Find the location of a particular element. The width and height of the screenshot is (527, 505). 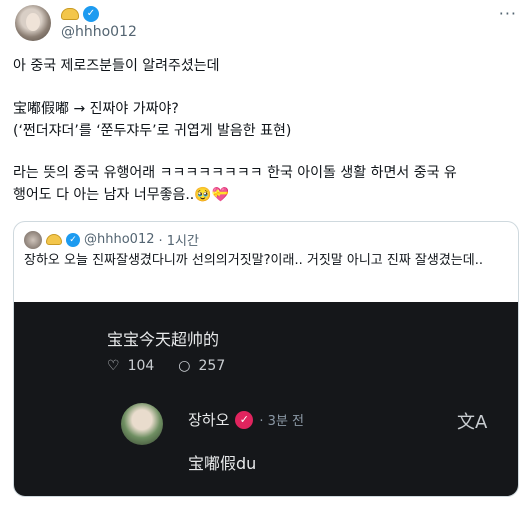

image-post-text: 宝宝今天超帅的 is located at coordinates (163, 339).